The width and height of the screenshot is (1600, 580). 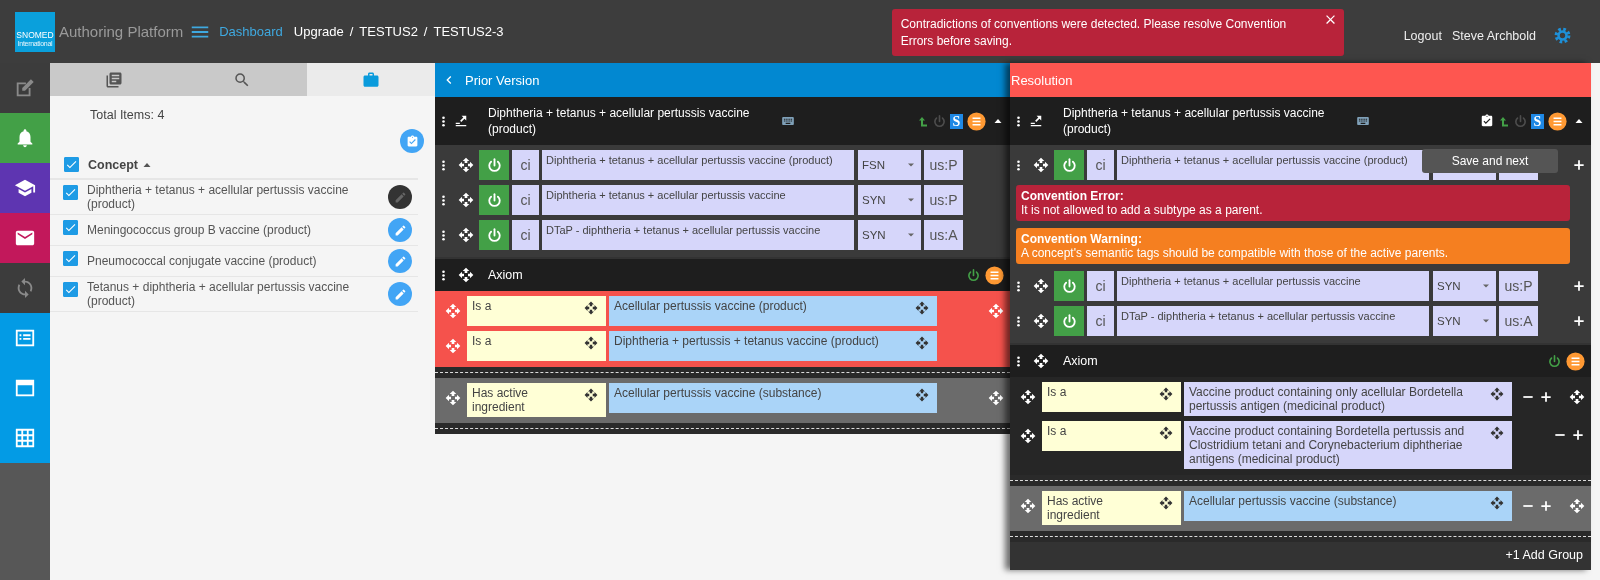 I want to click on concept-name: Diphtheria + tetanus + acellular pertussis vaccine (product), so click(x=237, y=197).